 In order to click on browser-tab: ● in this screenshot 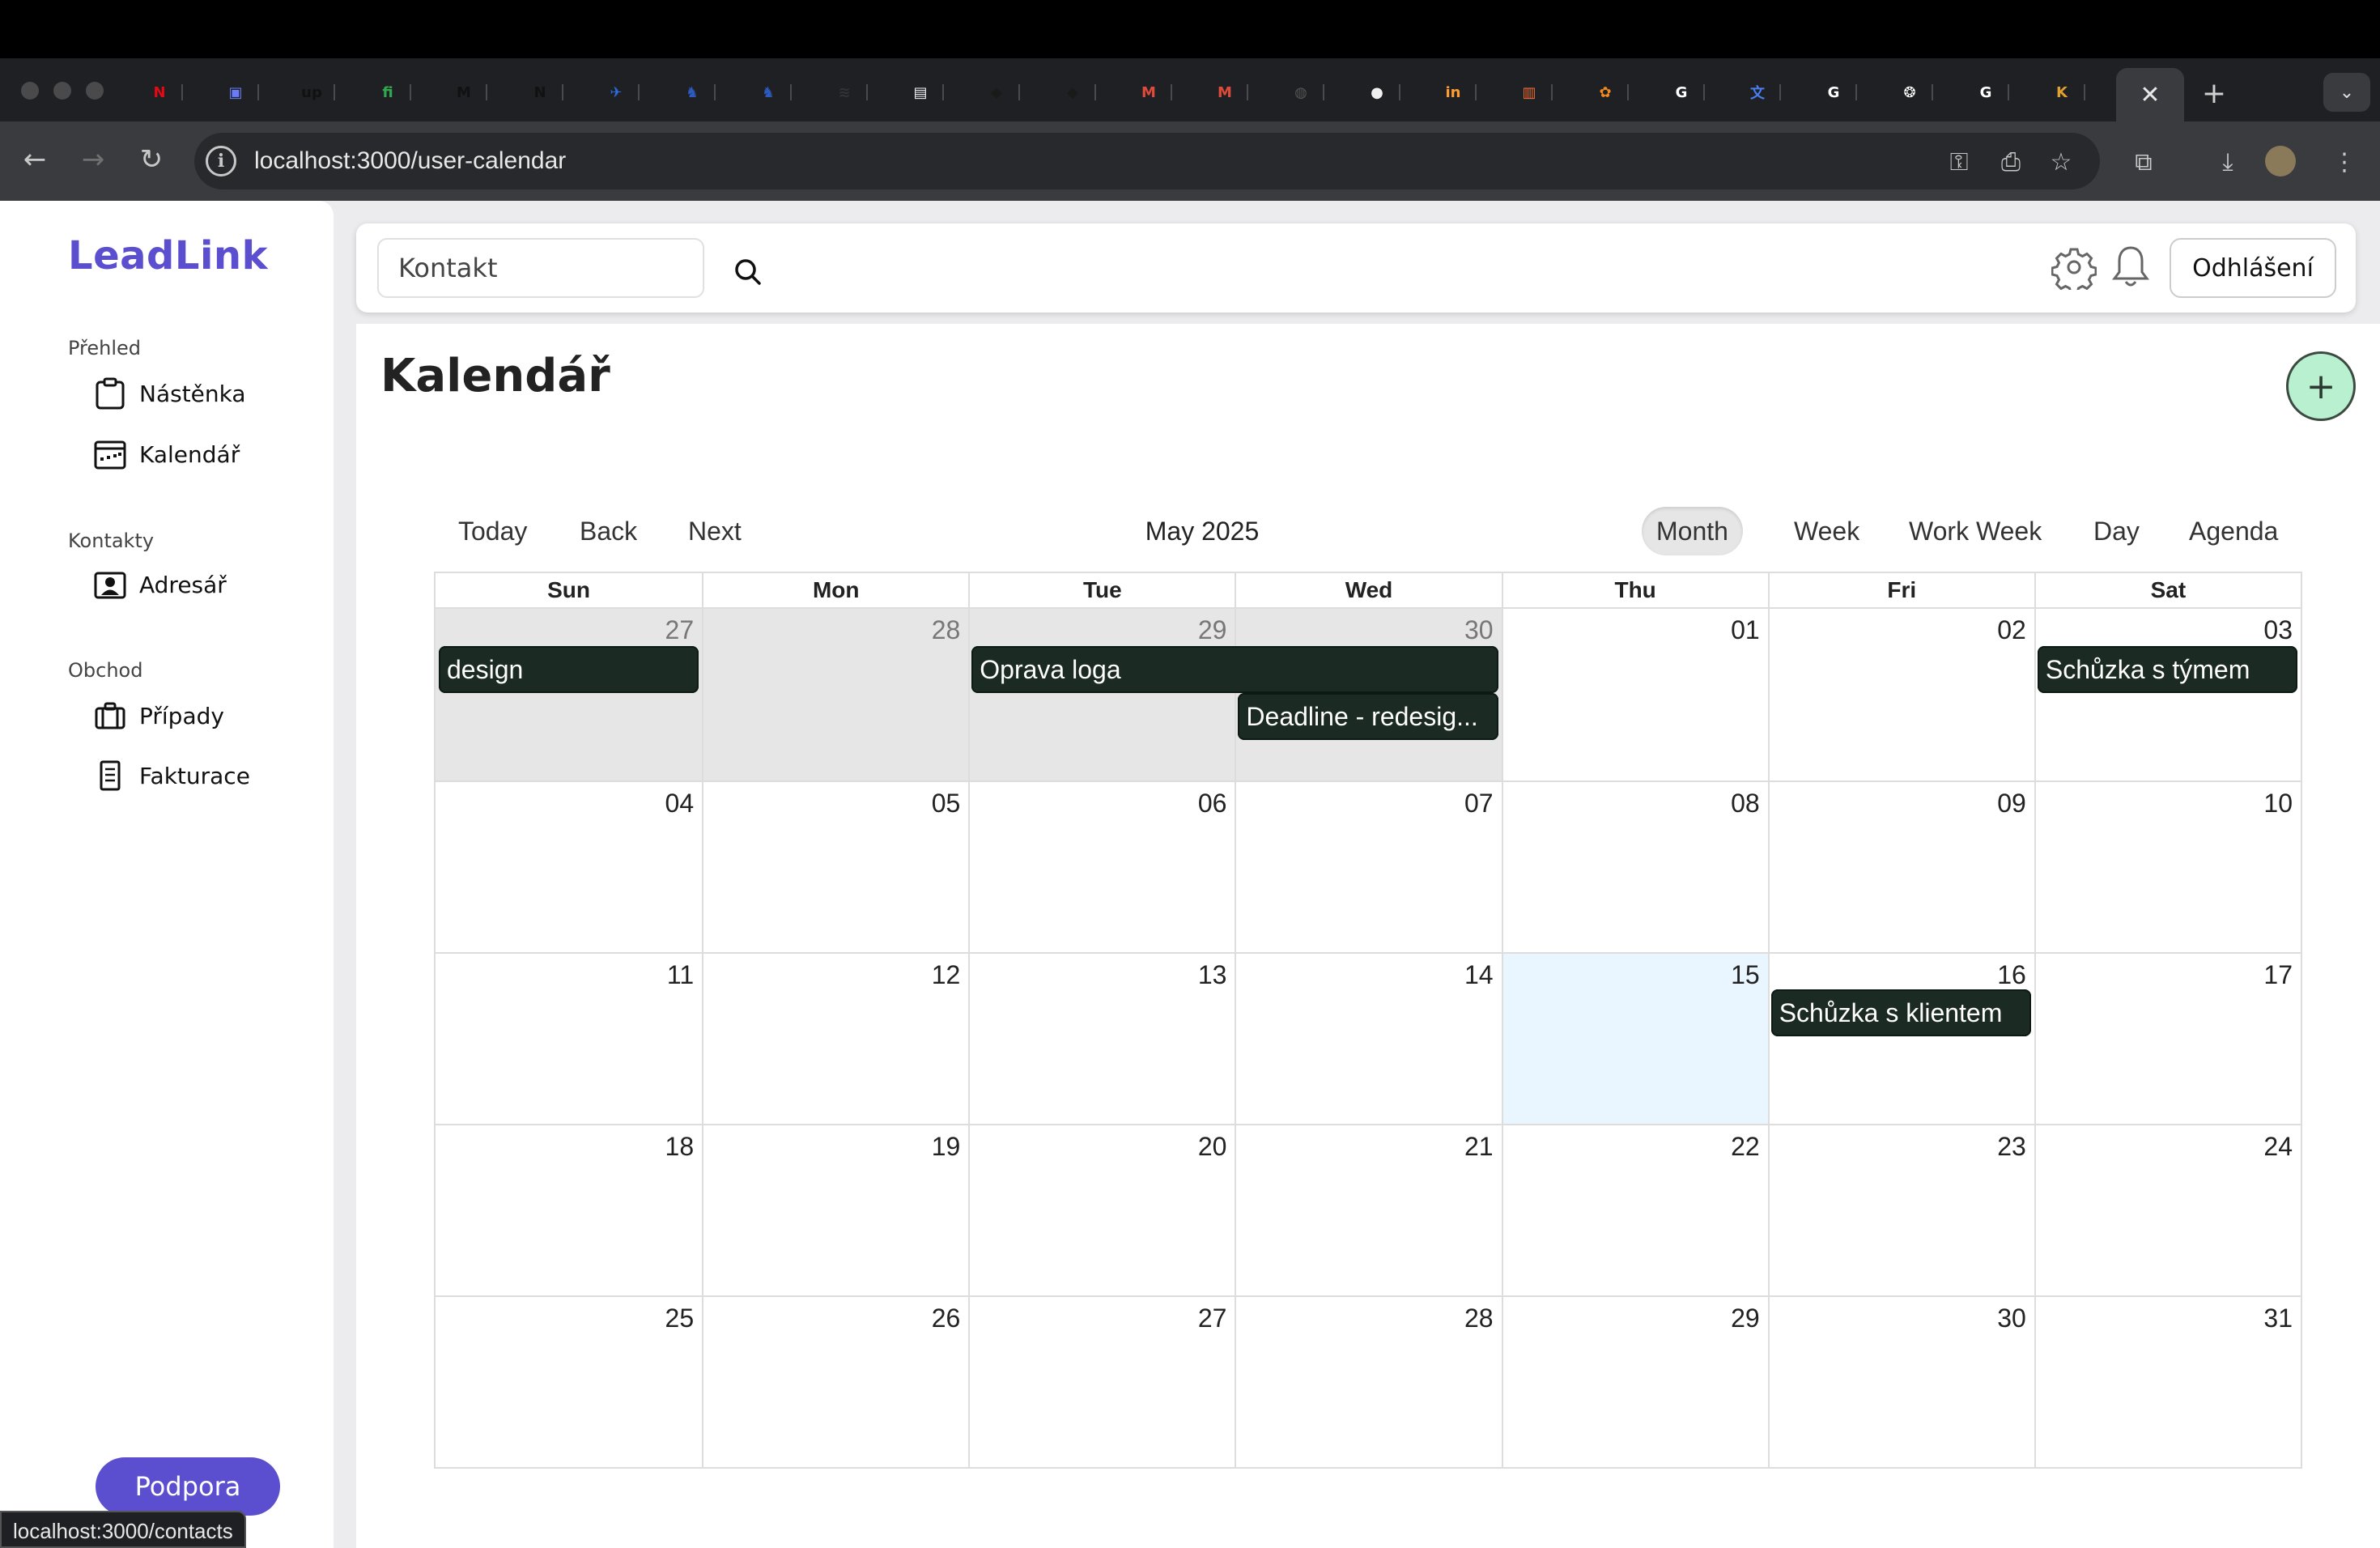, I will do `click(1383, 92)`.